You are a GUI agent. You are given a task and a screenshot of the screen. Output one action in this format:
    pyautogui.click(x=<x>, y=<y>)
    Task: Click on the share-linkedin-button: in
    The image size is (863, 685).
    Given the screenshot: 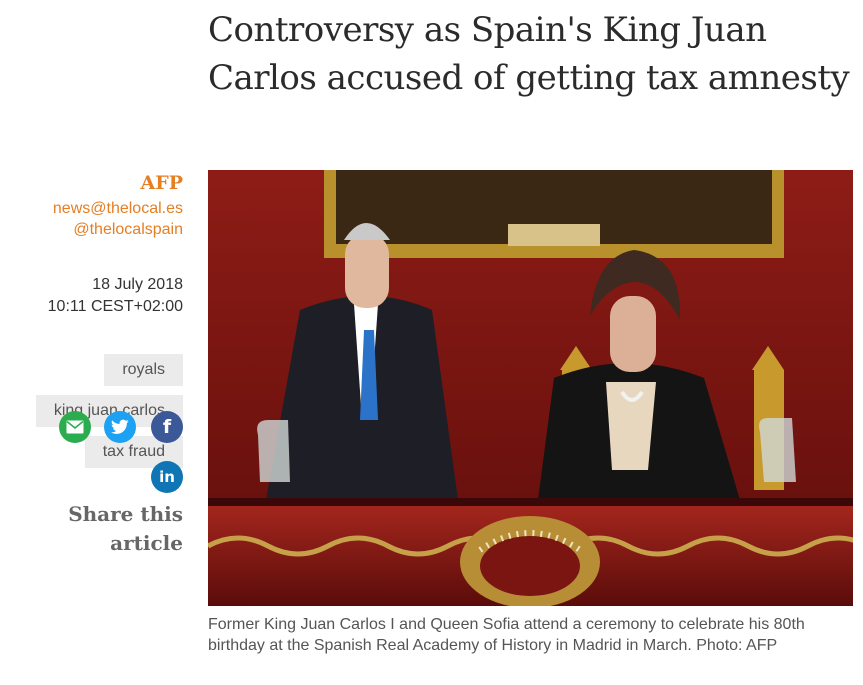 What is the action you would take?
    pyautogui.click(x=167, y=477)
    